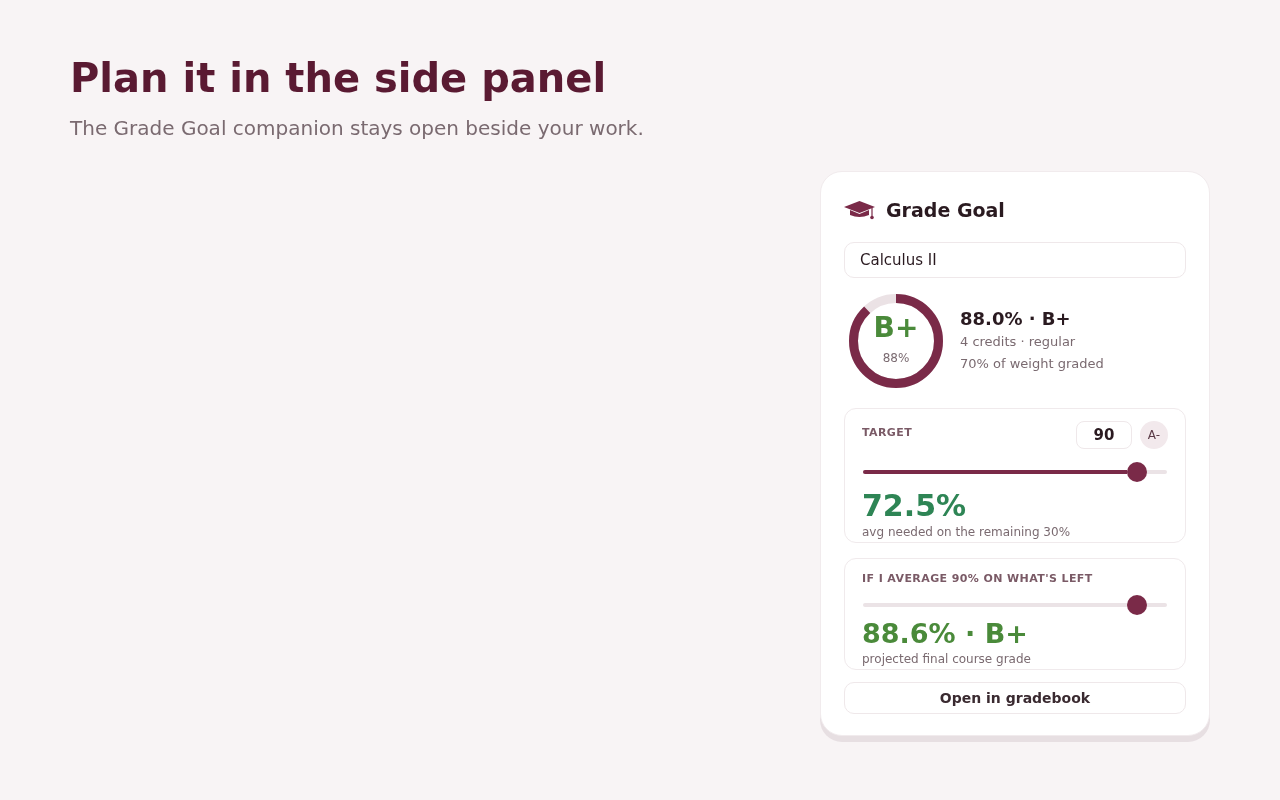 The width and height of the screenshot is (1280, 800). I want to click on page-heading: Plan it in the side panel, so click(339, 78).